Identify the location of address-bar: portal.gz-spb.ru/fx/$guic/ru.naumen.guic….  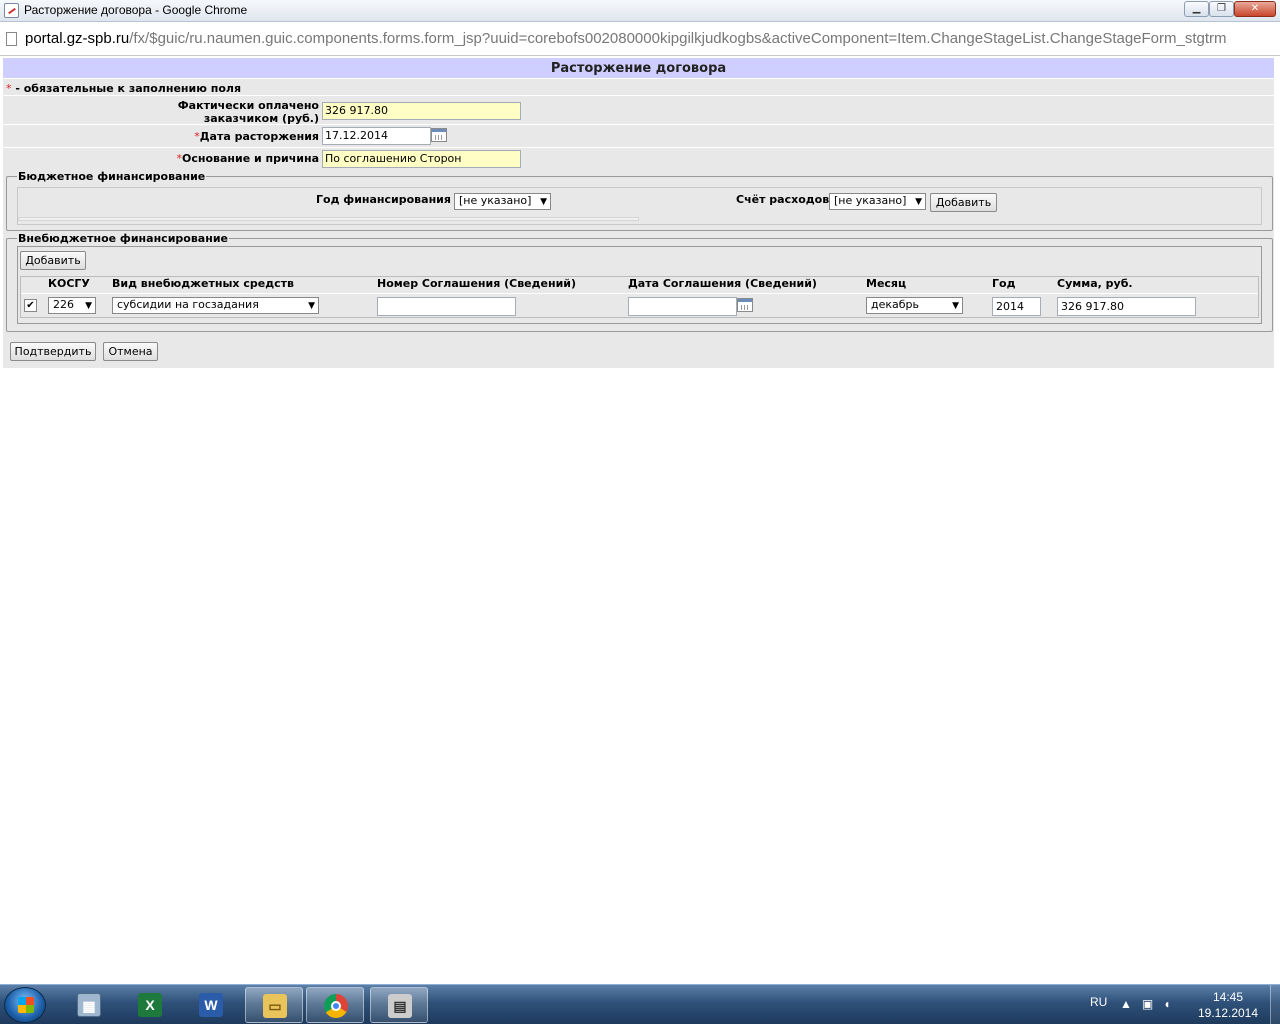
(640, 39).